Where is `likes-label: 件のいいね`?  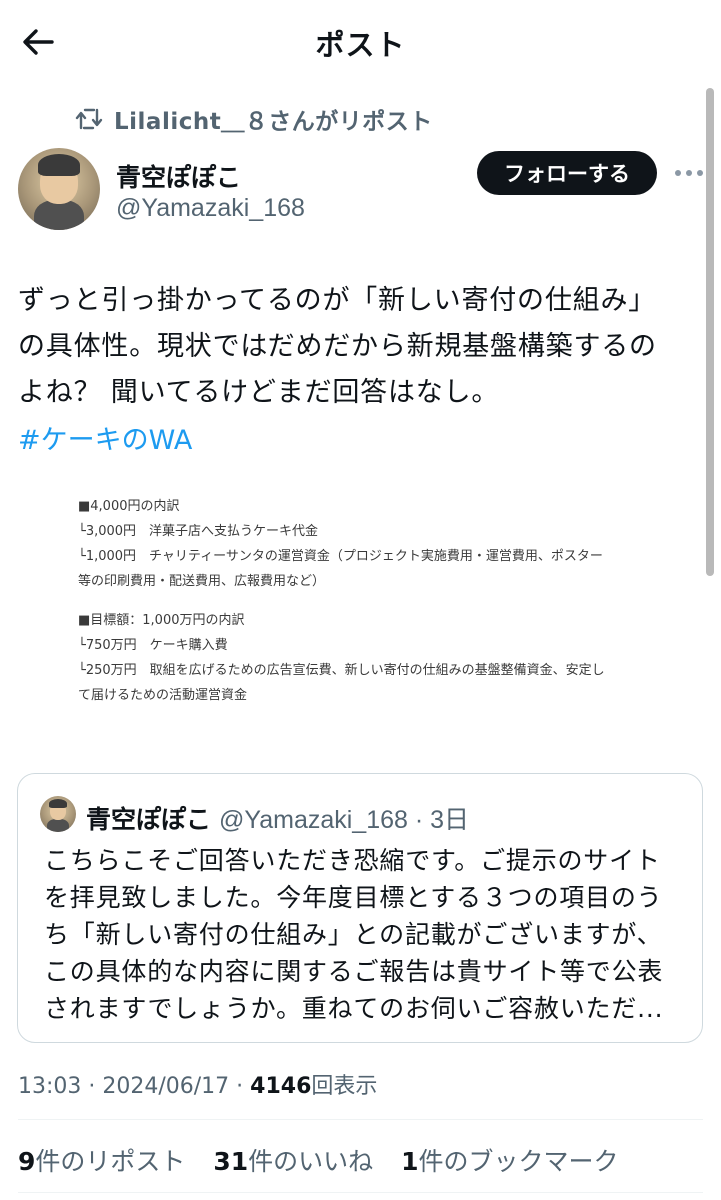
likes-label: 件のいいね is located at coordinates (311, 1161).